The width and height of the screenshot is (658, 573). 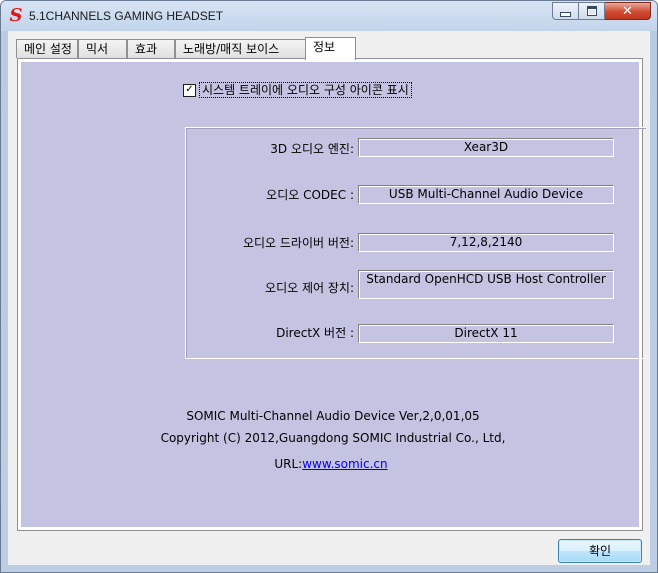 I want to click on website-link: www.somic.cn, so click(x=344, y=464).